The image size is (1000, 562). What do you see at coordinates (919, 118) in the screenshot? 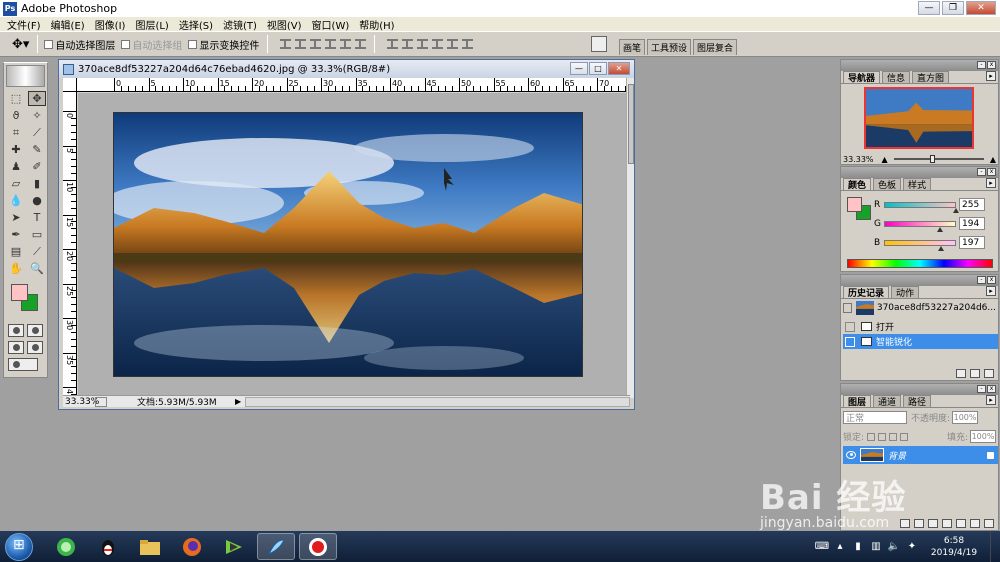
I see `navigator-thumbnail` at bounding box center [919, 118].